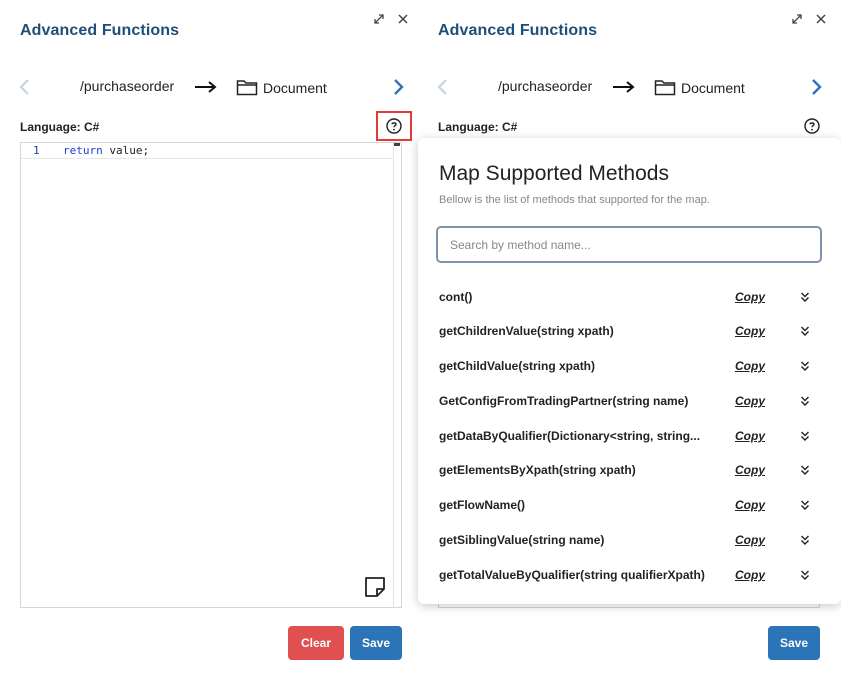 The width and height of the screenshot is (841, 684). Describe the element at coordinates (83, 150) in the screenshot. I see `code-keyword: return` at that location.